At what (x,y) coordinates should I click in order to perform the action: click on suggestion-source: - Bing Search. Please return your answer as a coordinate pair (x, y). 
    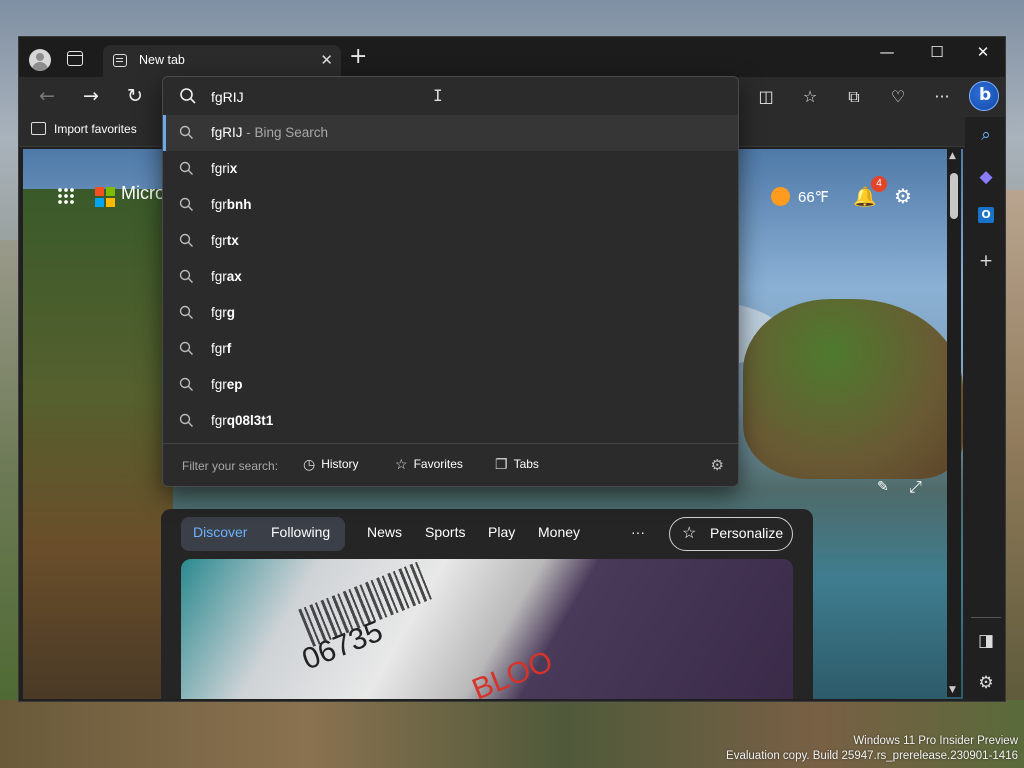
    Looking at the image, I should click on (285, 132).